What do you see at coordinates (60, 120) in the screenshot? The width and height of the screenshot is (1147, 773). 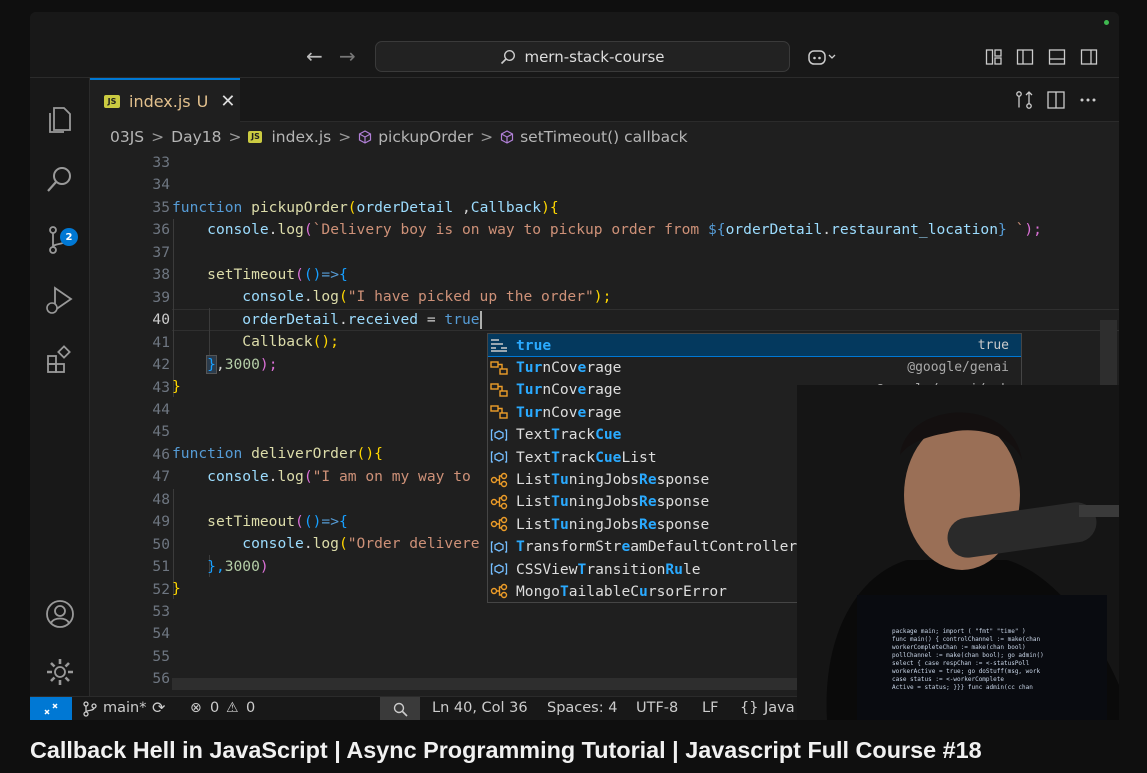 I see `explorer-icon` at bounding box center [60, 120].